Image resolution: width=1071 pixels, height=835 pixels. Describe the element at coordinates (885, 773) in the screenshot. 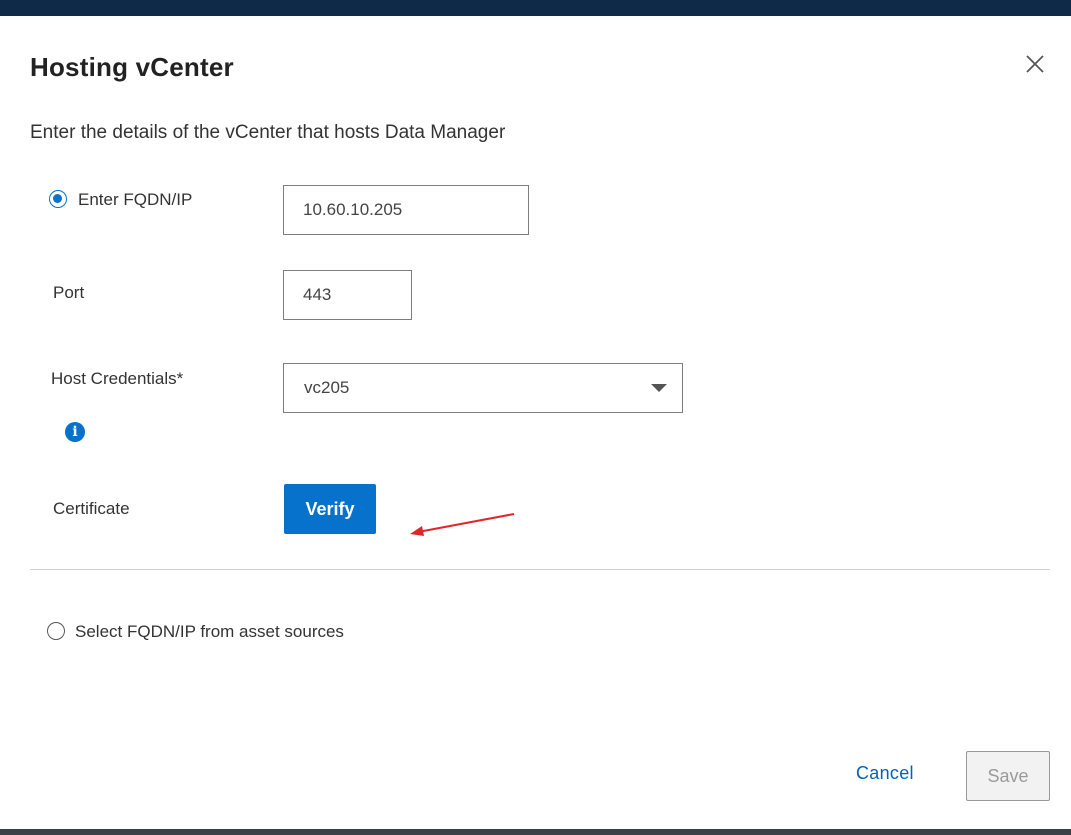

I see `cancel-button: Cancel` at that location.